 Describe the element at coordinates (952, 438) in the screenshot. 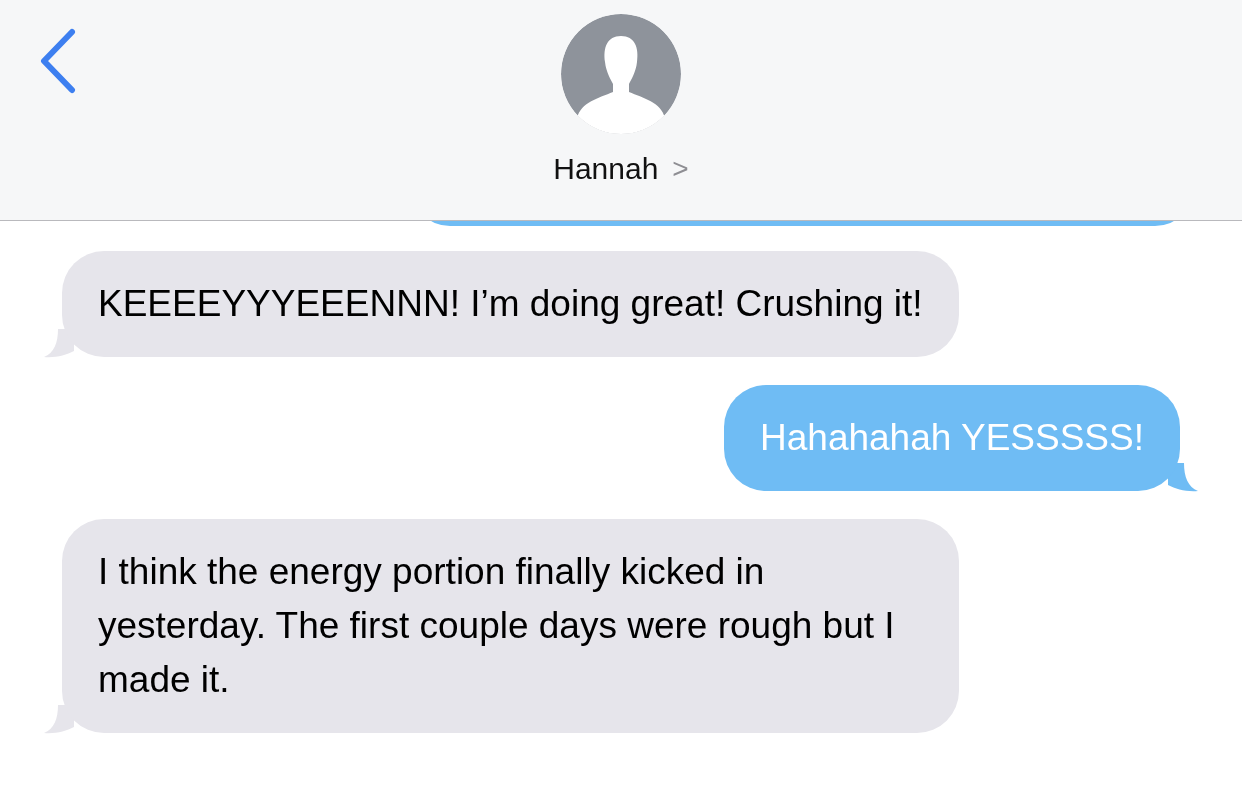

I see `message-bubble: Hahahahah YESSSSS!` at that location.